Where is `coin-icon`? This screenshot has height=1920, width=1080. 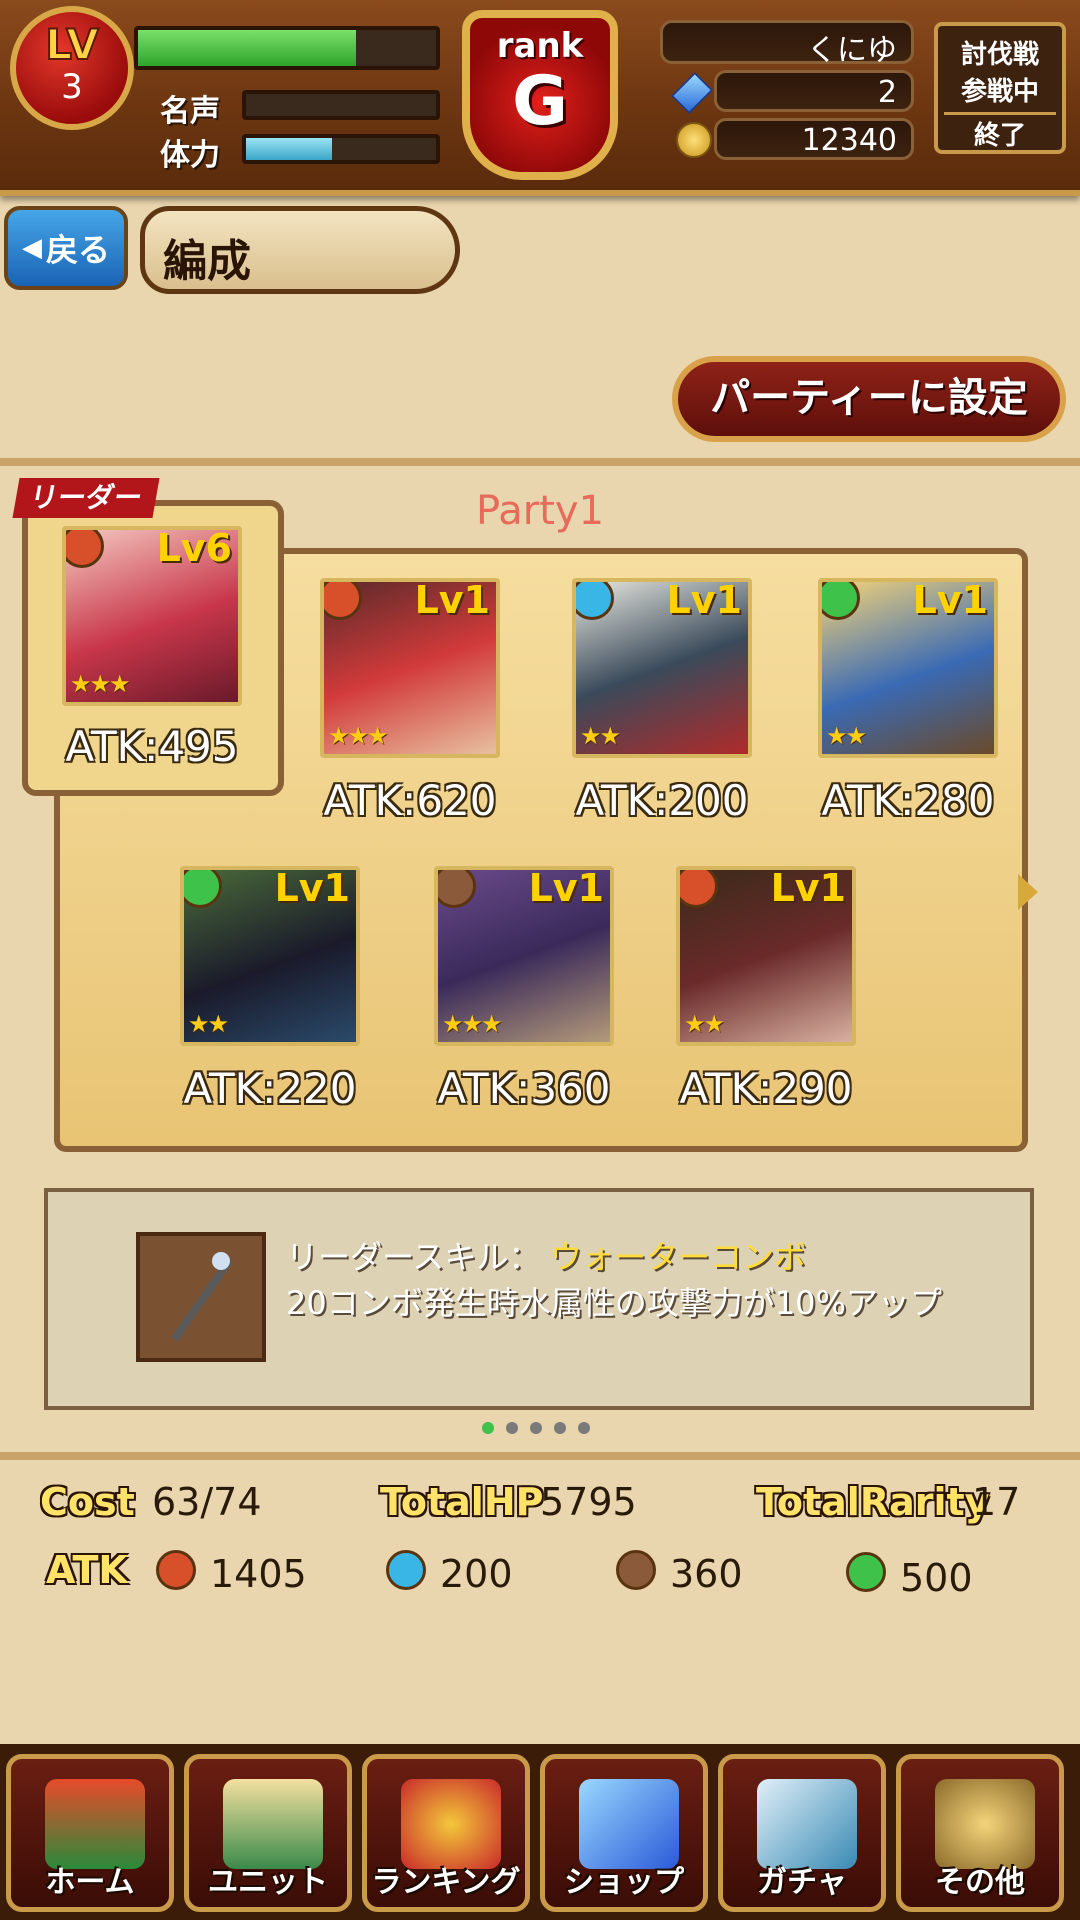 coin-icon is located at coordinates (694, 140).